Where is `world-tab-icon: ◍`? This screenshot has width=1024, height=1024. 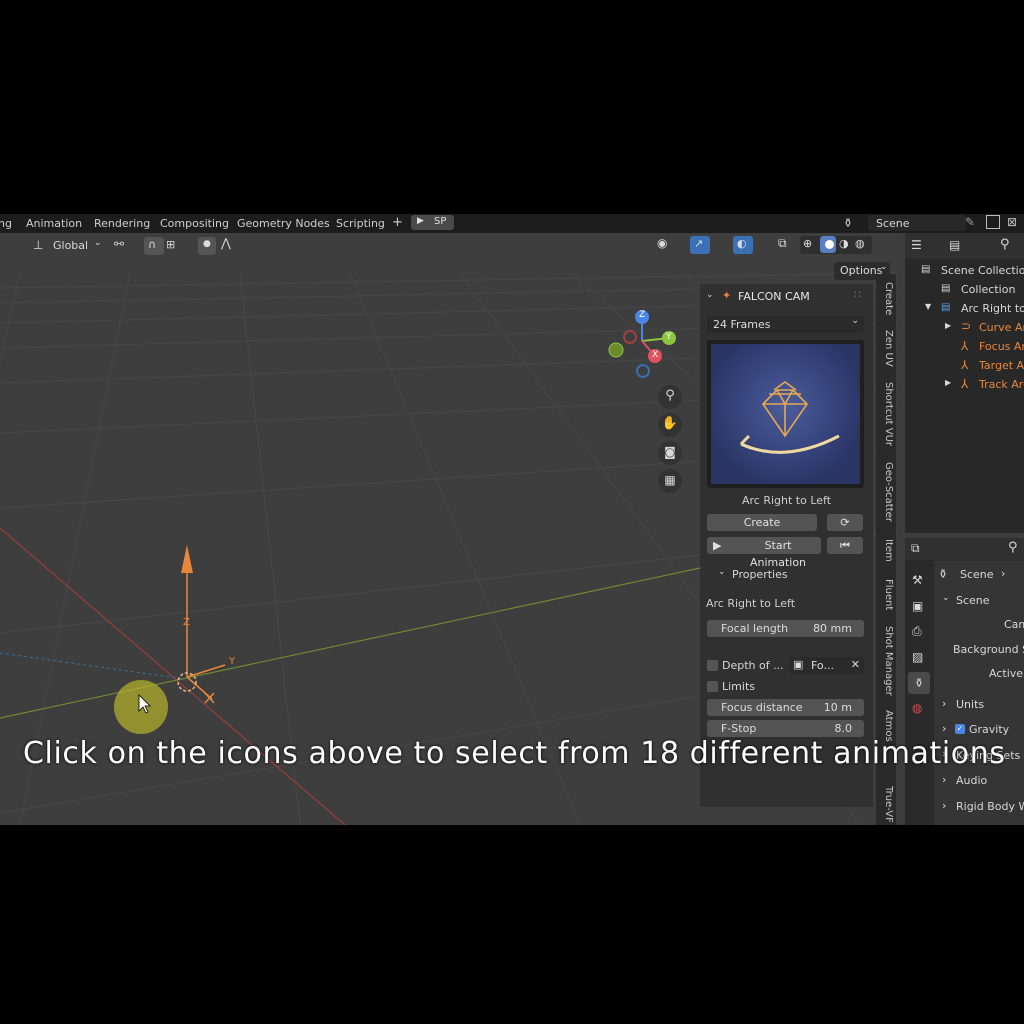
world-tab-icon: ◍ is located at coordinates (917, 708).